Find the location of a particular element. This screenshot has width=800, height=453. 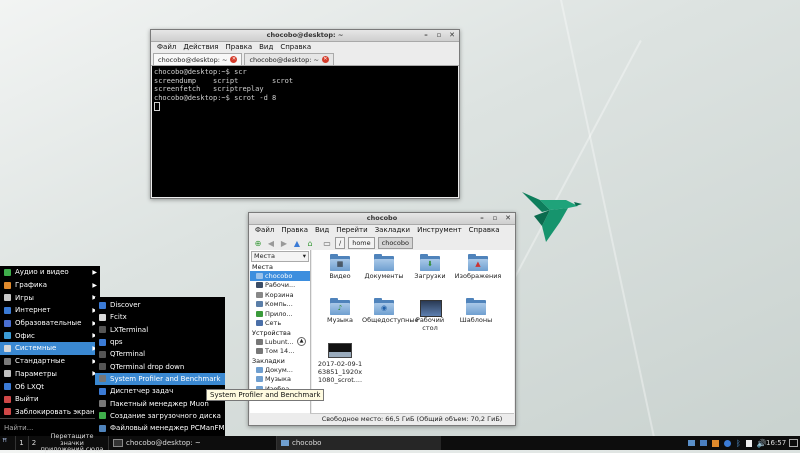

file-item: ◉ Общедоступные is located at coordinates (390, 311).